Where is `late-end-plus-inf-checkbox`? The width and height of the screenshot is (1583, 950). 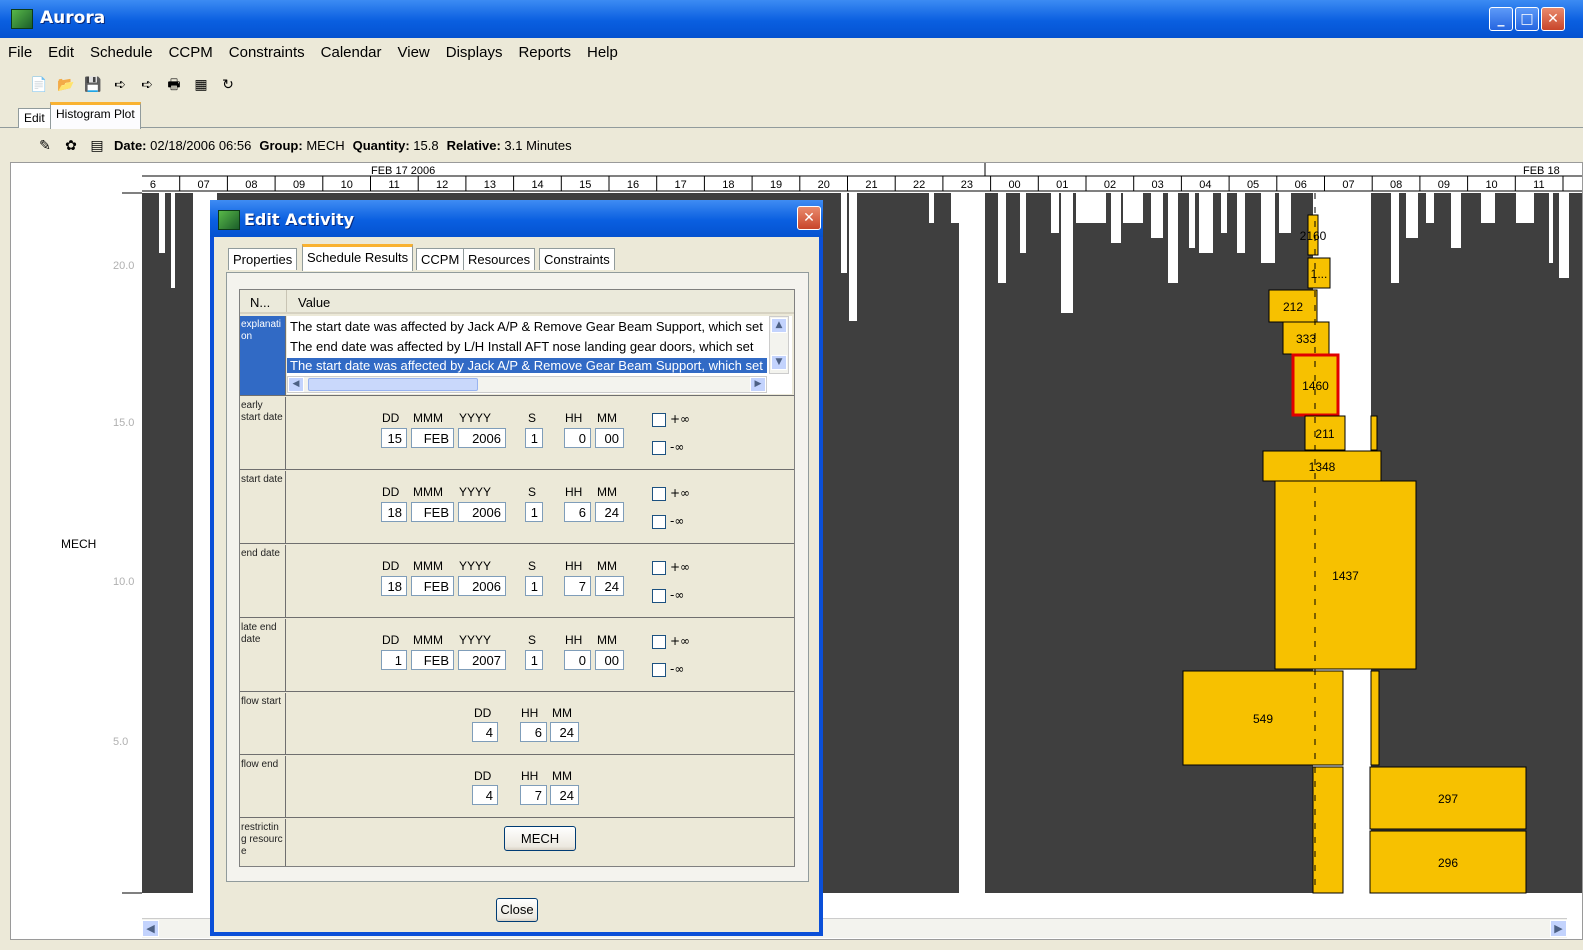 late-end-plus-inf-checkbox is located at coordinates (659, 642).